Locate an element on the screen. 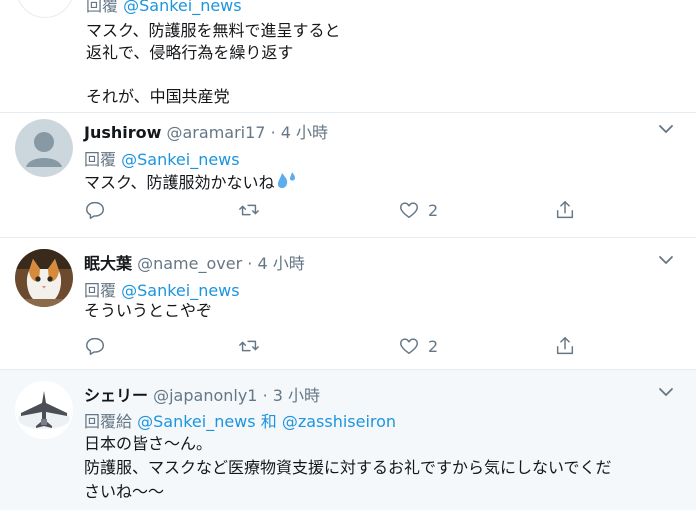  username: @aramari17 is located at coordinates (216, 132).